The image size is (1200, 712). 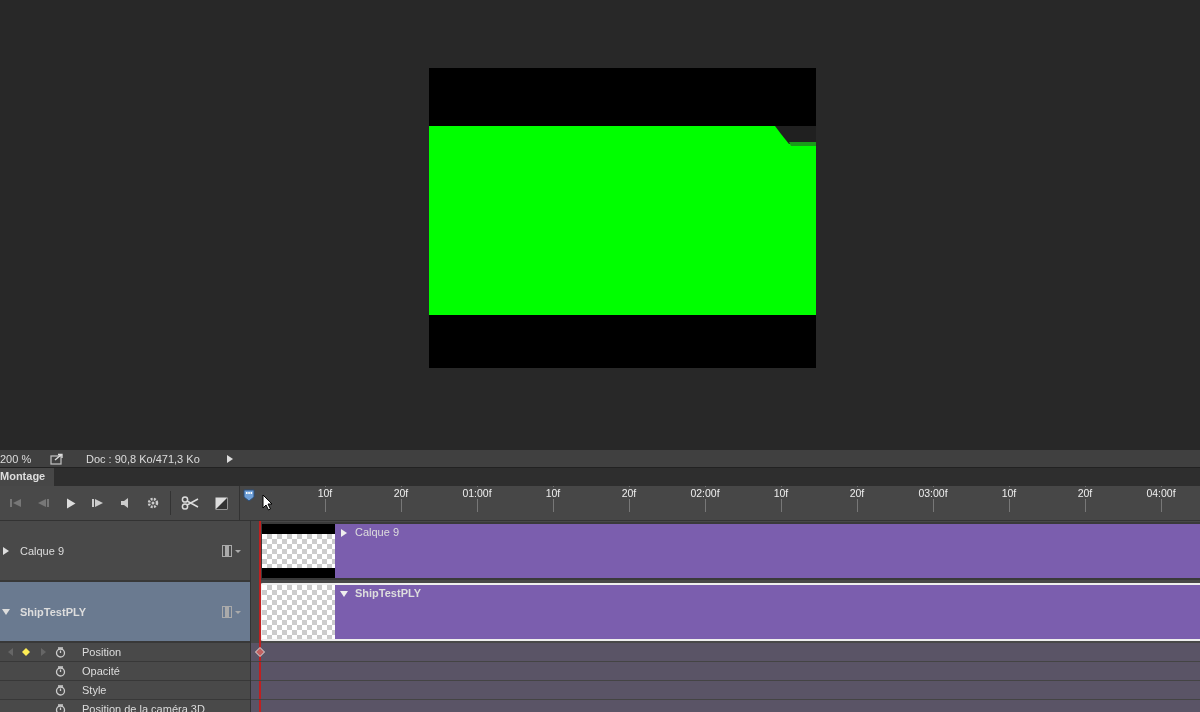 What do you see at coordinates (125, 503) in the screenshot?
I see `speaker-icon` at bounding box center [125, 503].